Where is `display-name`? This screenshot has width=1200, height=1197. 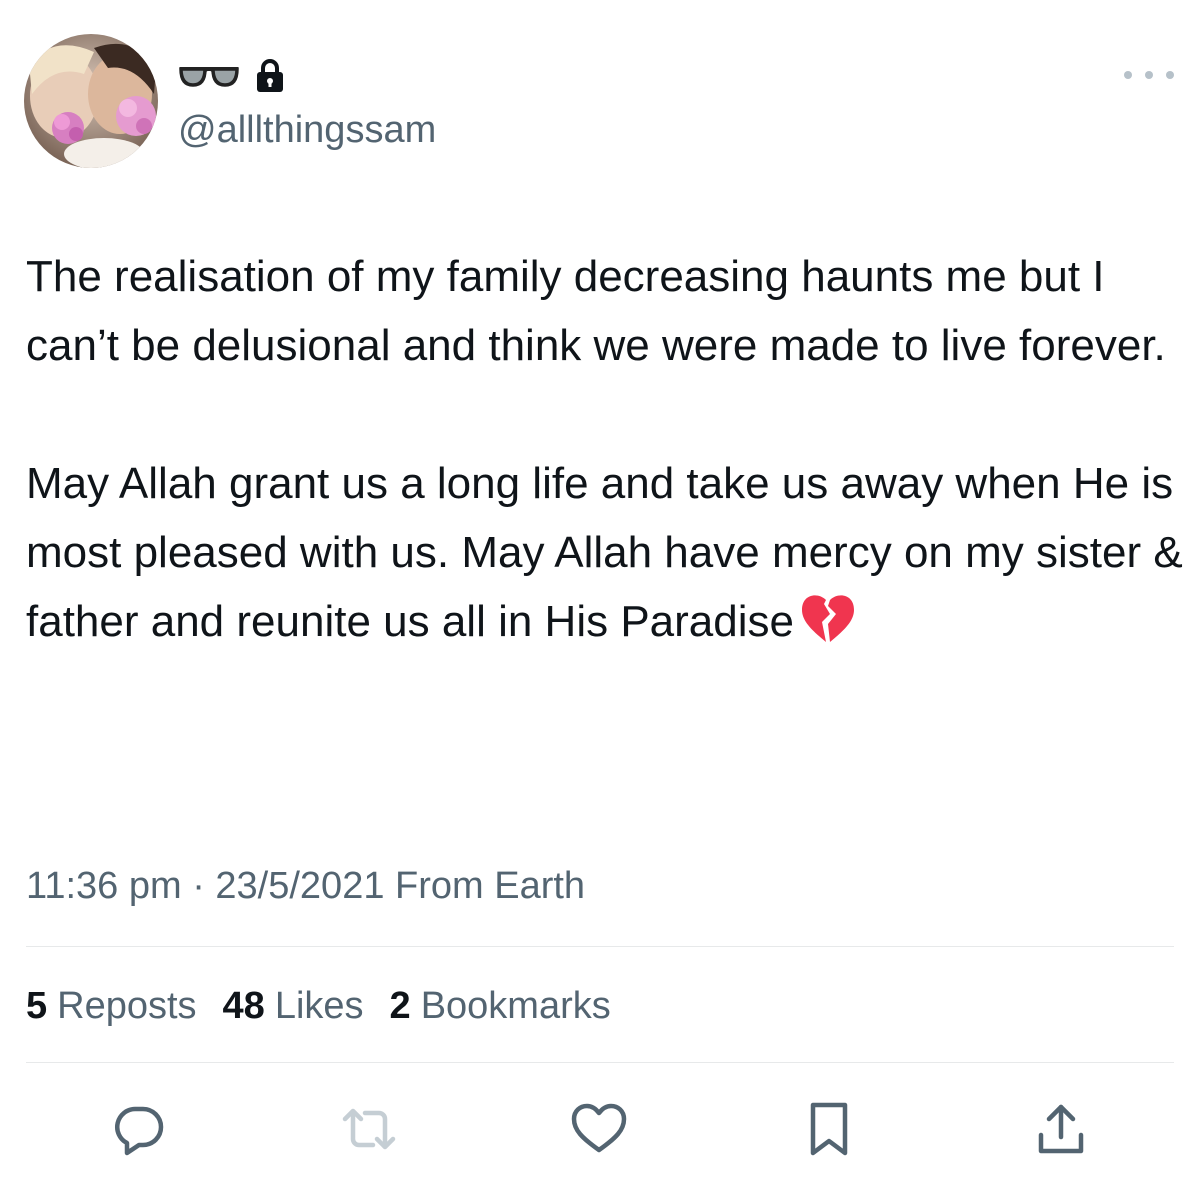
display-name is located at coordinates (231, 76).